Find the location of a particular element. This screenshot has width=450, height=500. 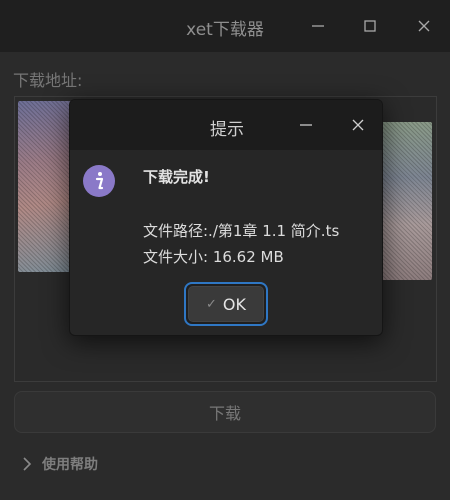

help-expander: 使用帮助 is located at coordinates (60, 464).